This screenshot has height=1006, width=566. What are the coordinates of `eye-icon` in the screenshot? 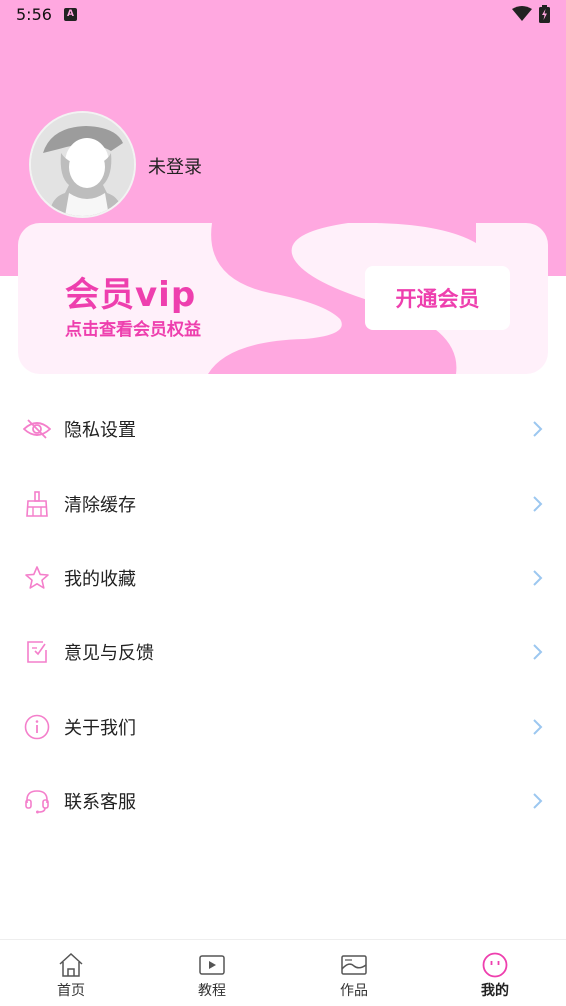 It's located at (37, 429).